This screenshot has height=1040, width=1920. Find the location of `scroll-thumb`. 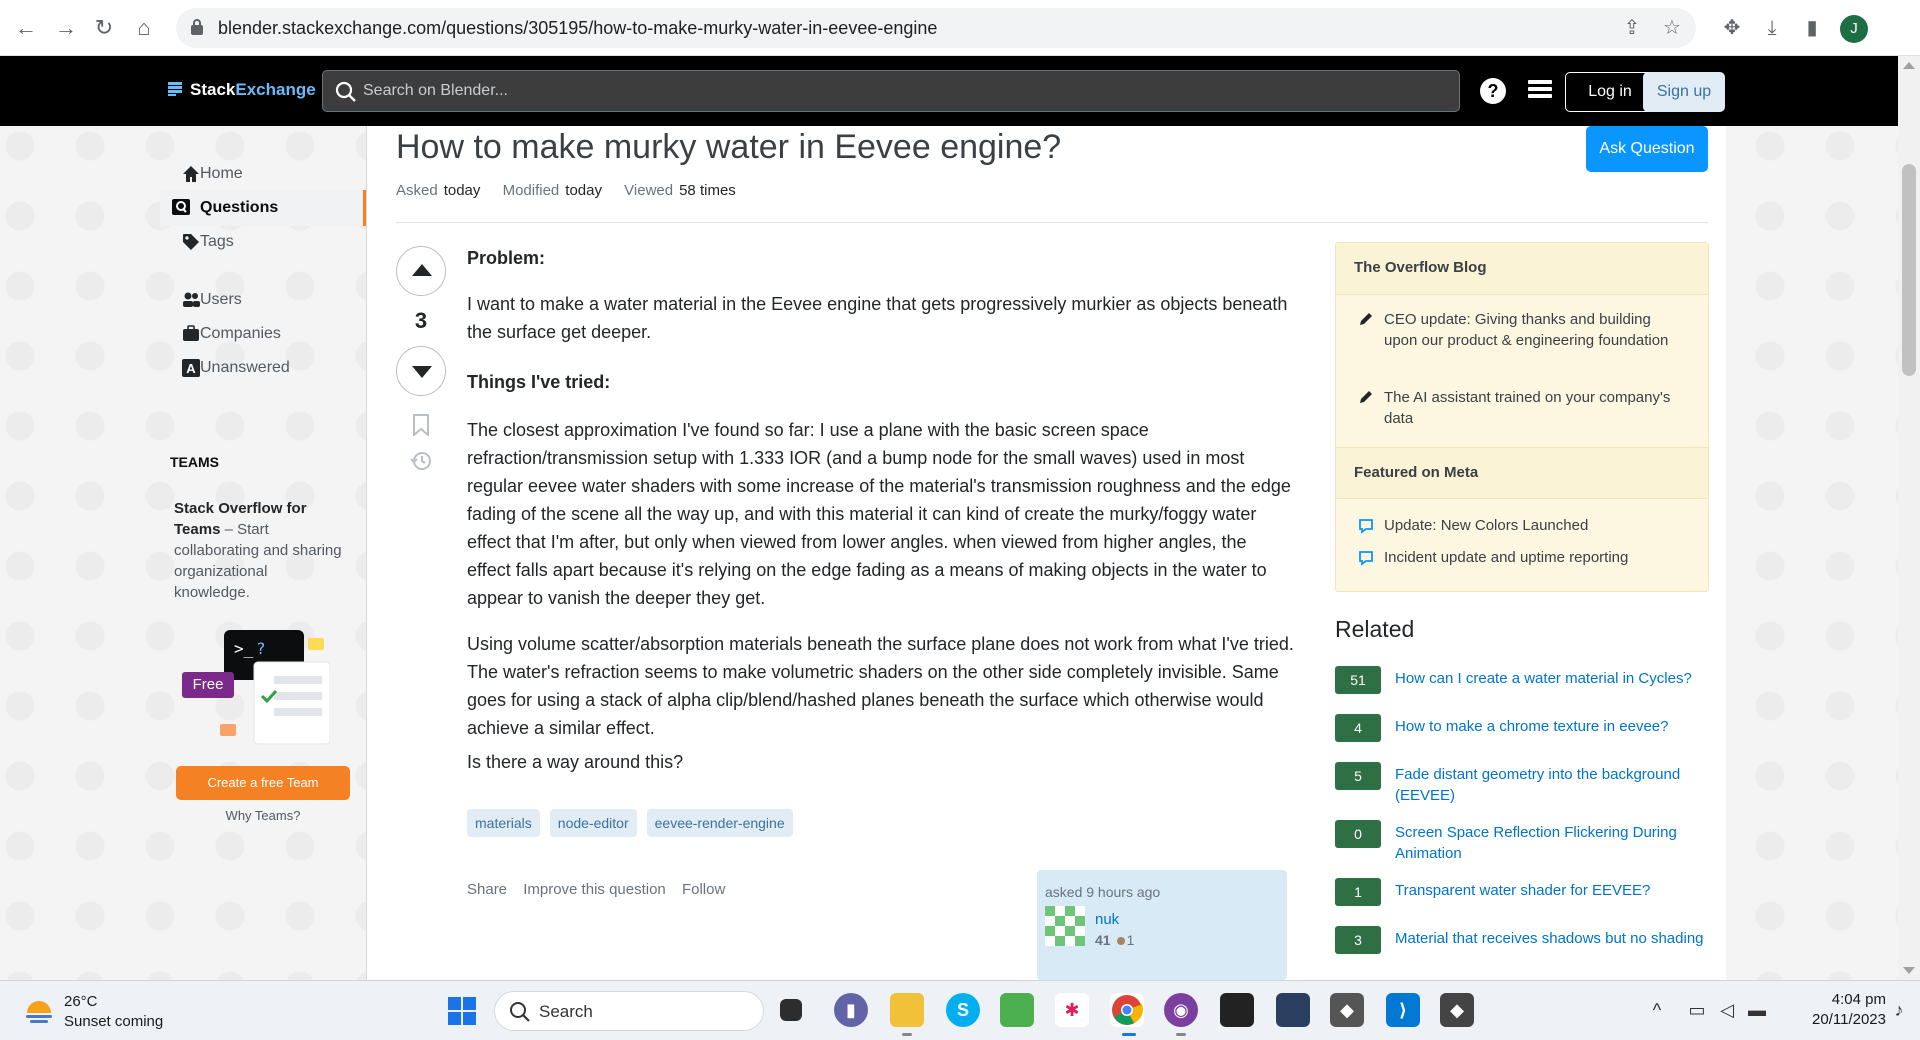

scroll-thumb is located at coordinates (1909, 270).